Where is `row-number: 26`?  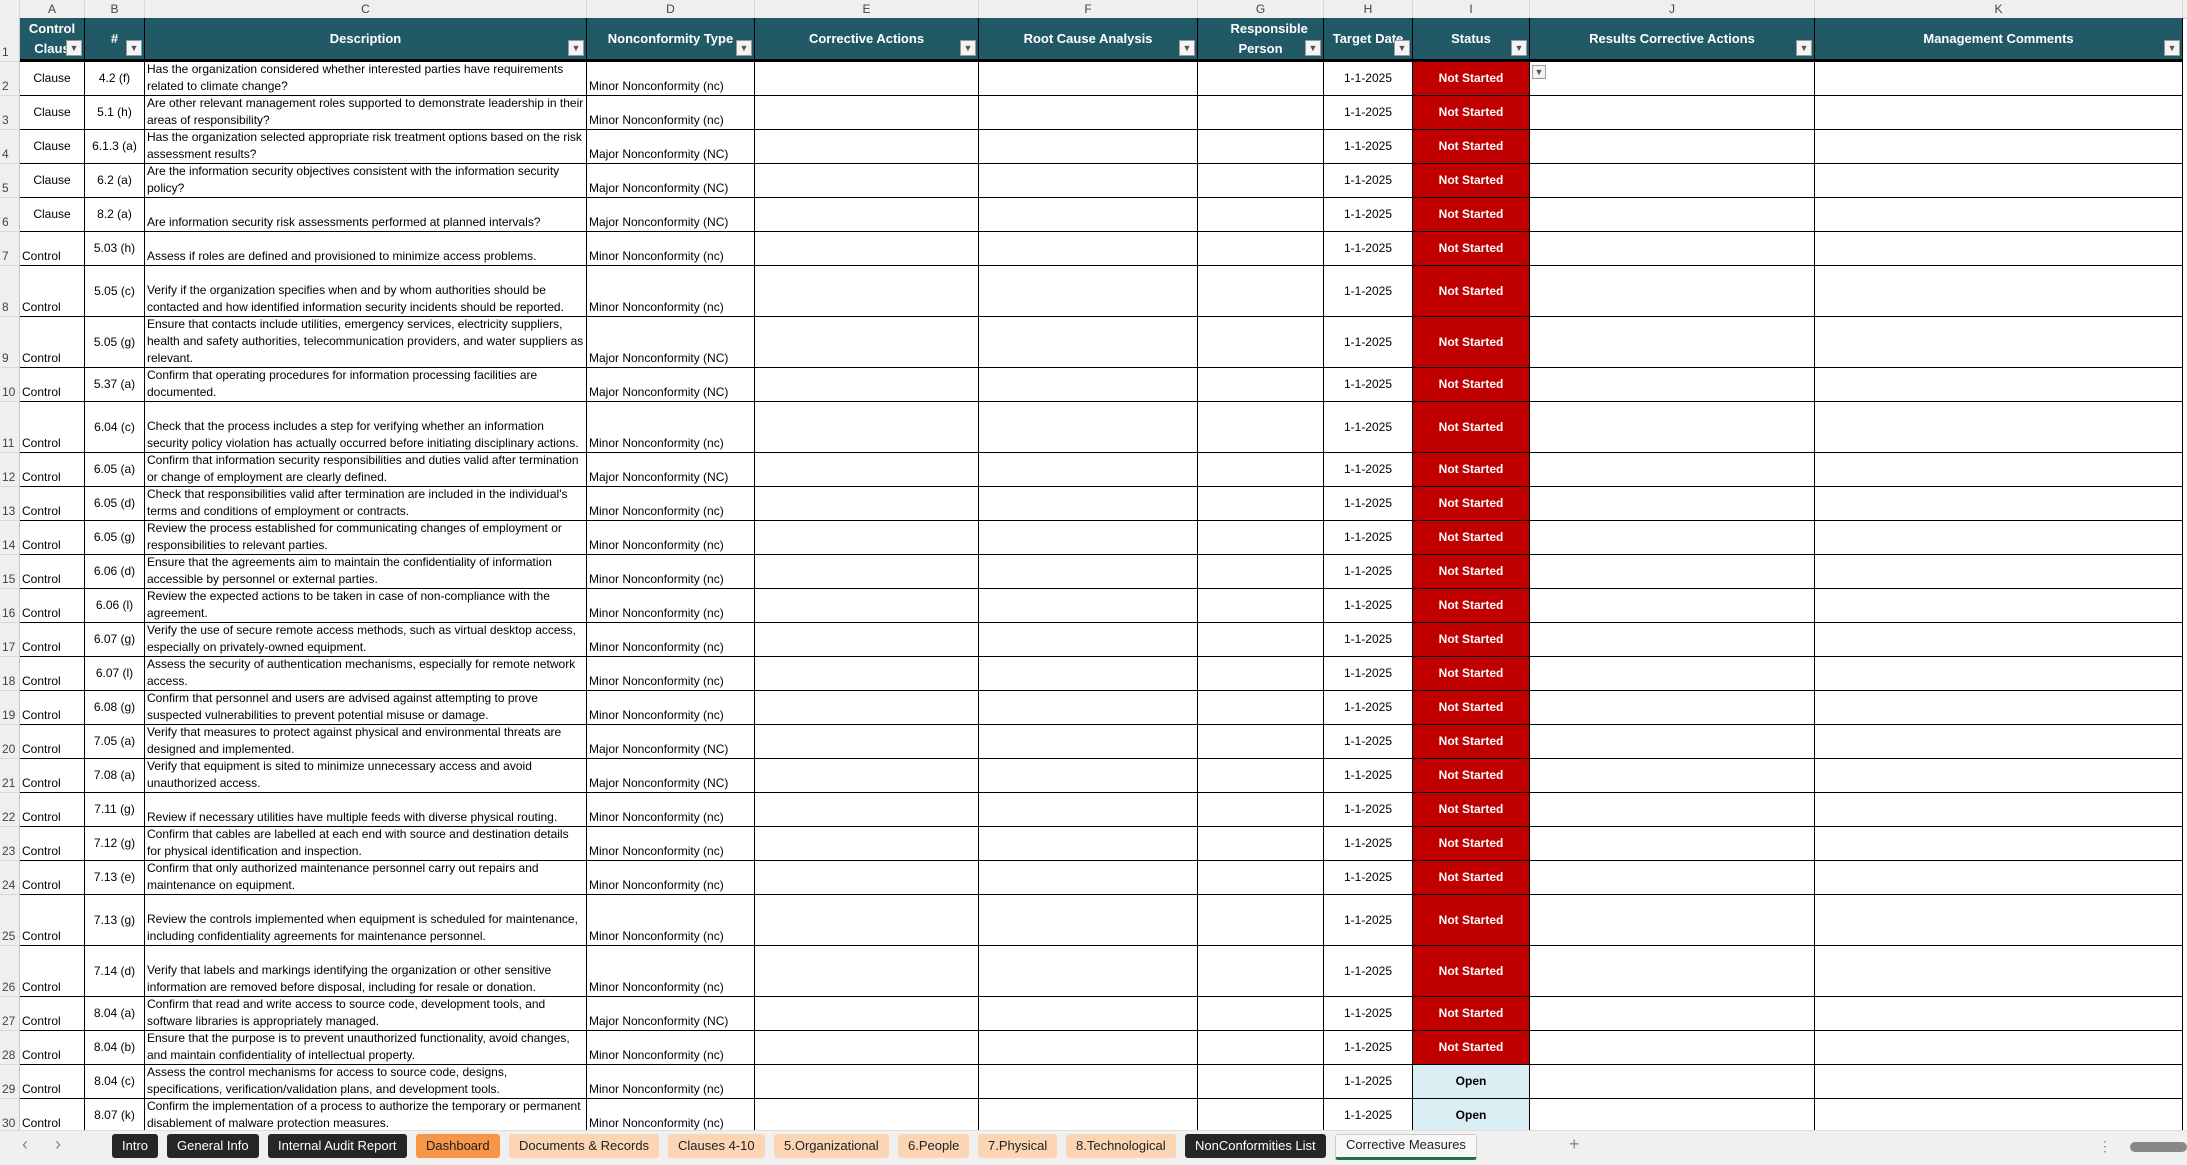 row-number: 26 is located at coordinates (10, 971).